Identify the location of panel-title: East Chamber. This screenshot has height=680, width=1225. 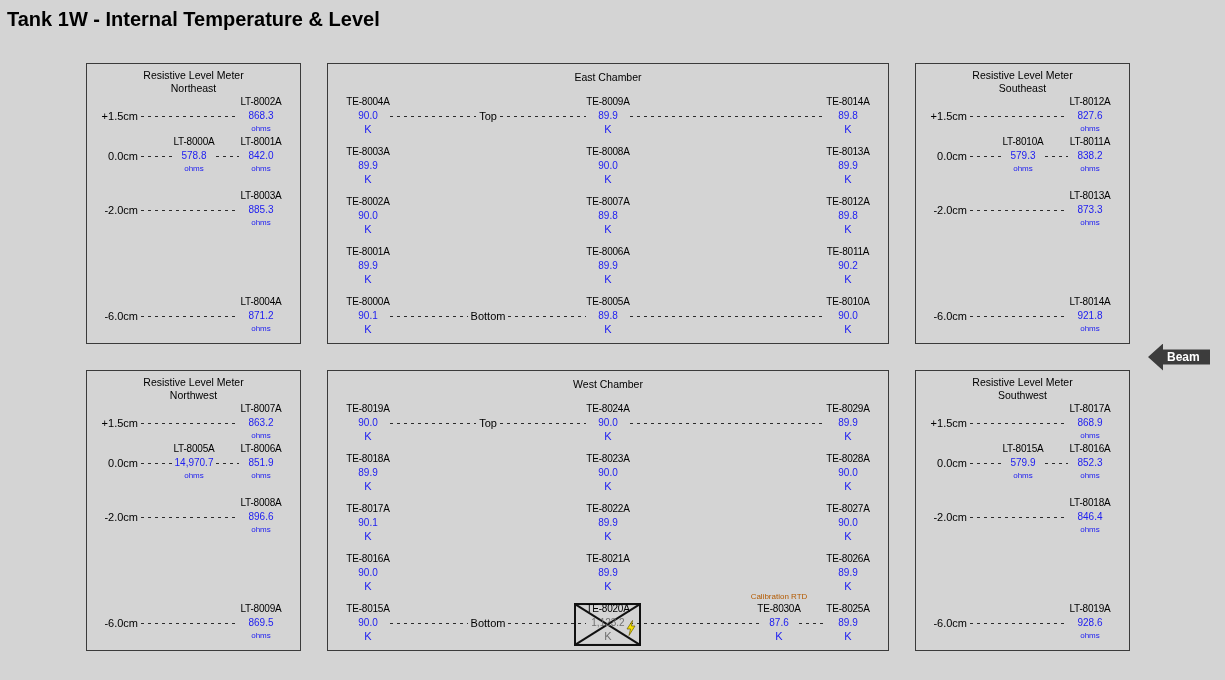
(608, 77).